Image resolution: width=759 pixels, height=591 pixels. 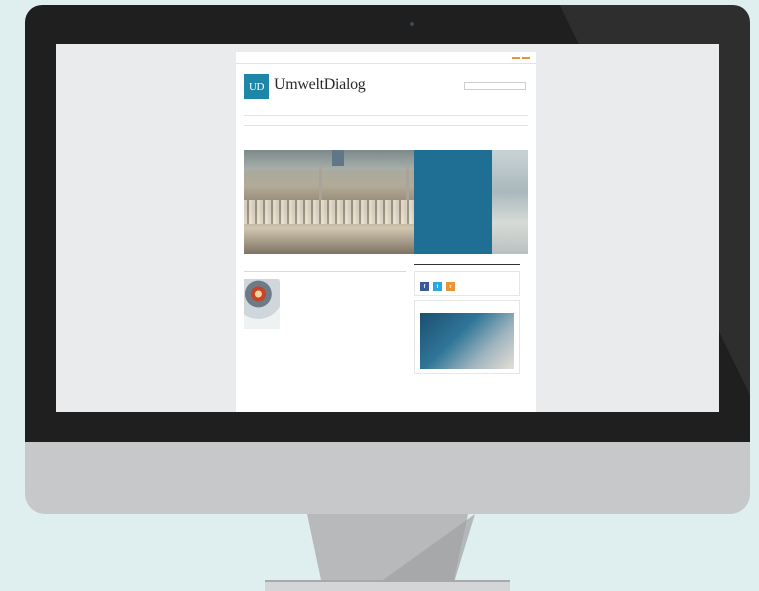 I want to click on sidebar: f t r, so click(x=467, y=321).